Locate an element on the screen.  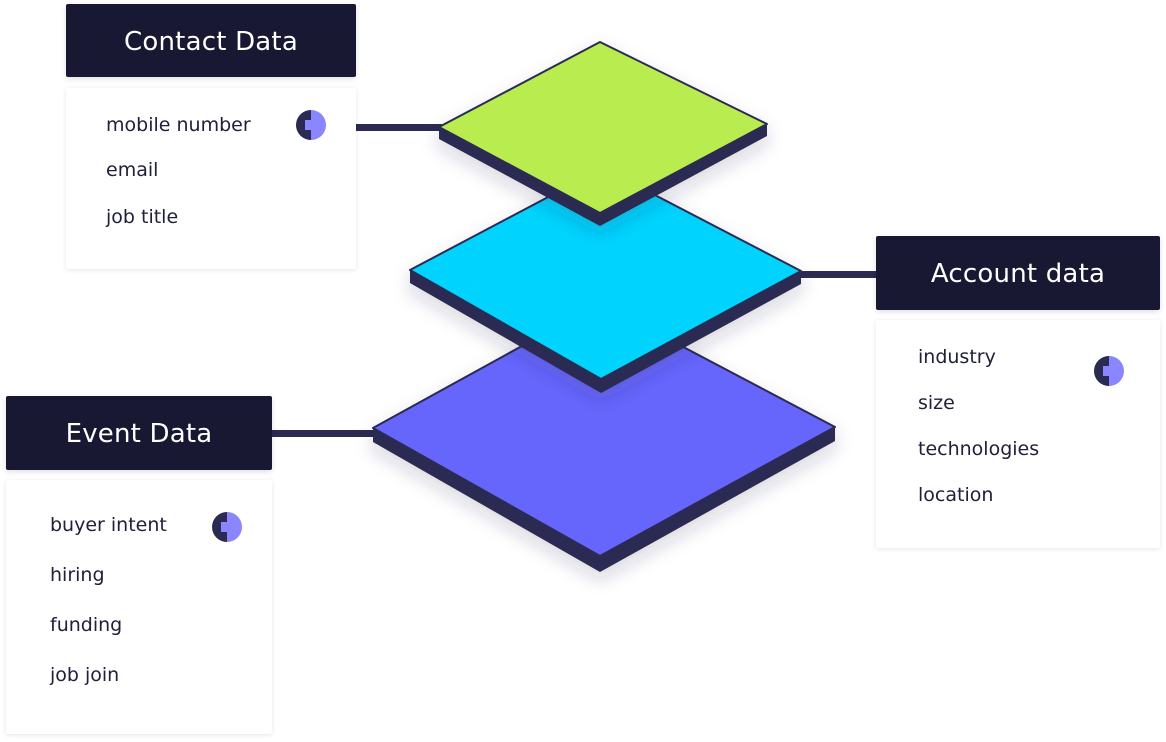
contact-layer-top is located at coordinates (603, 127).